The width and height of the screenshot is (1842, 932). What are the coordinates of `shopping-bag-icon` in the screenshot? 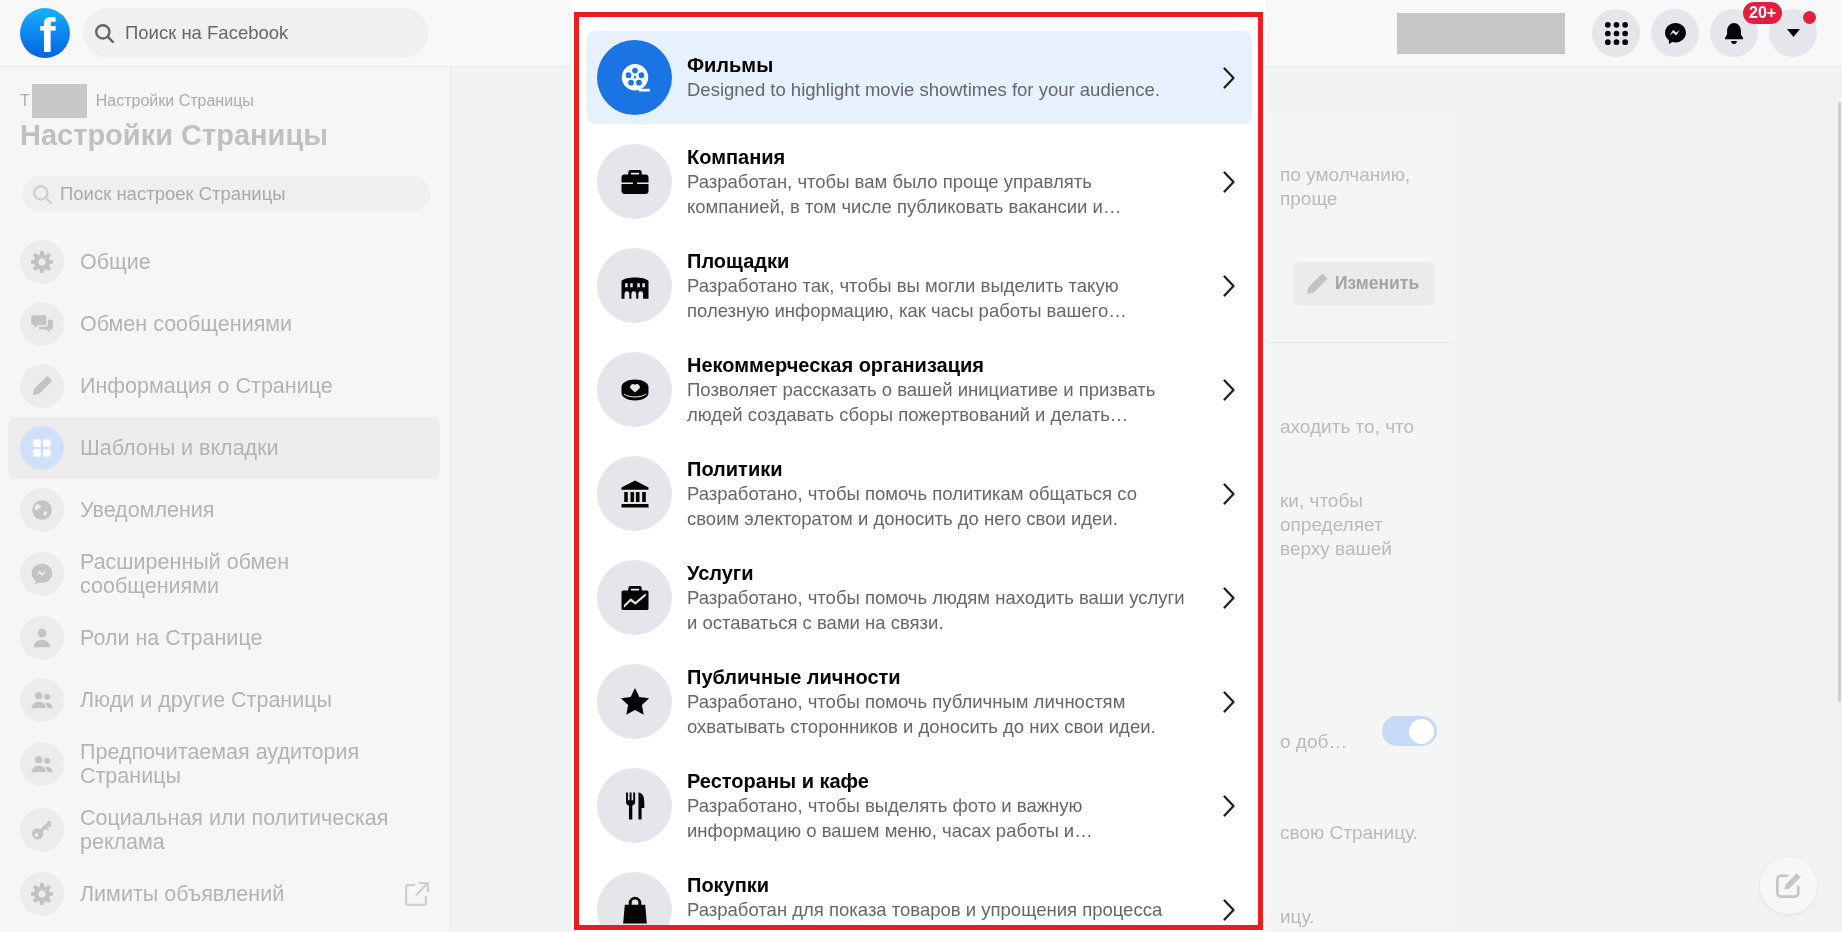 It's located at (634, 898).